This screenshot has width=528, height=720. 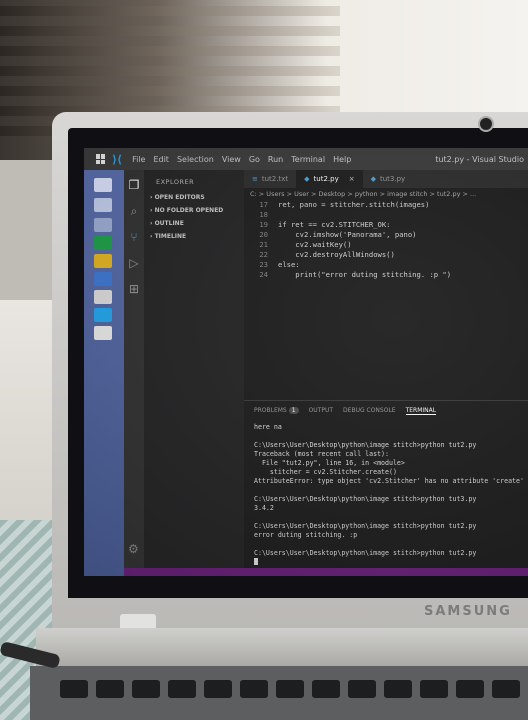 What do you see at coordinates (275, 159) in the screenshot?
I see `menu-run: Run` at bounding box center [275, 159].